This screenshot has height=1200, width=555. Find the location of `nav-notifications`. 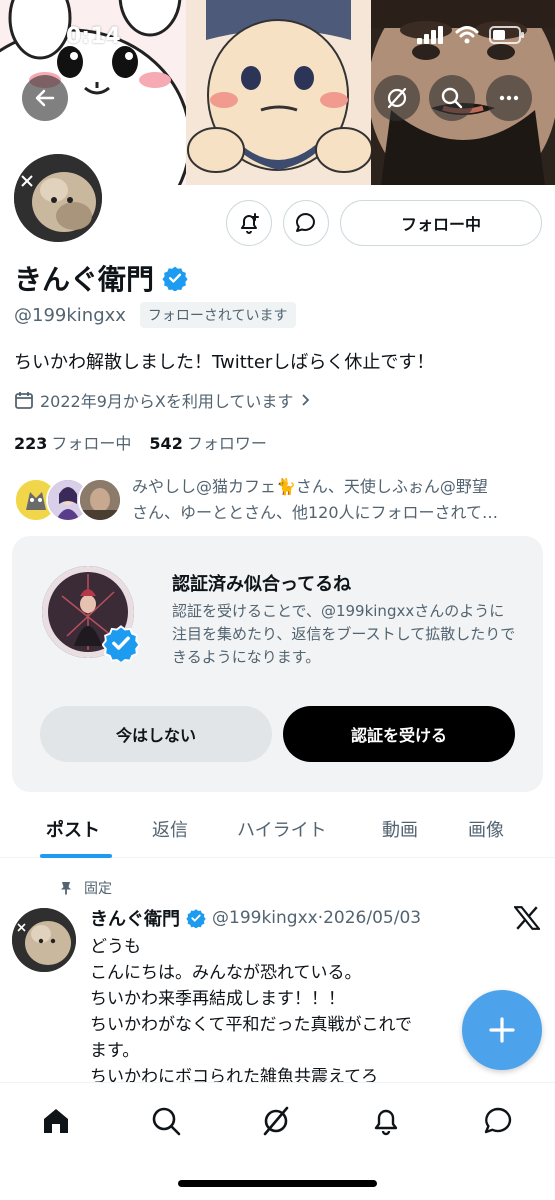

nav-notifications is located at coordinates (386, 1121).